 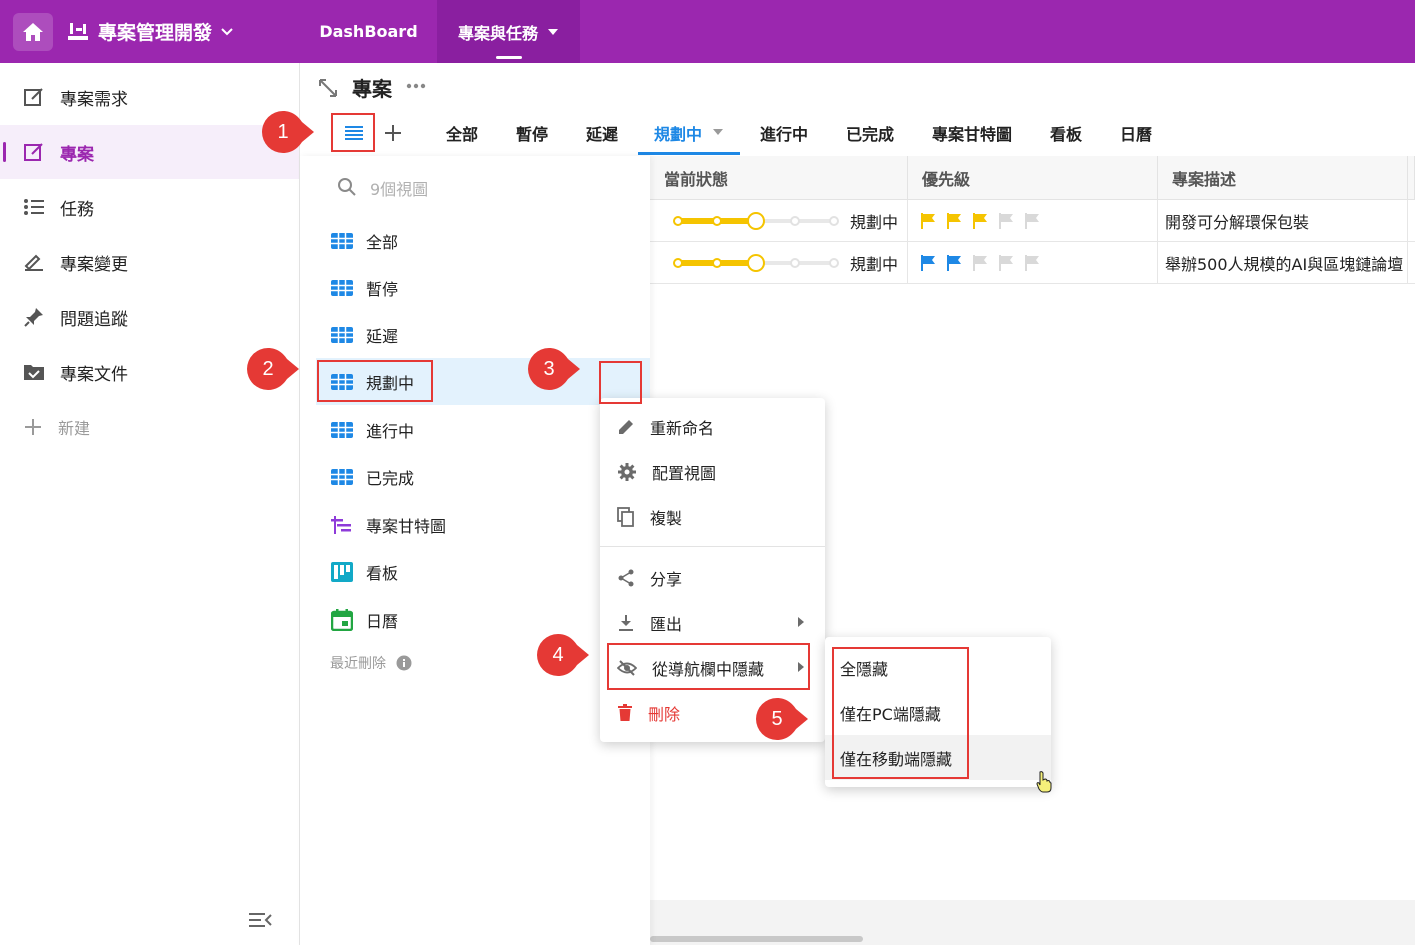 I want to click on step-marker: 5, so click(x=782, y=719).